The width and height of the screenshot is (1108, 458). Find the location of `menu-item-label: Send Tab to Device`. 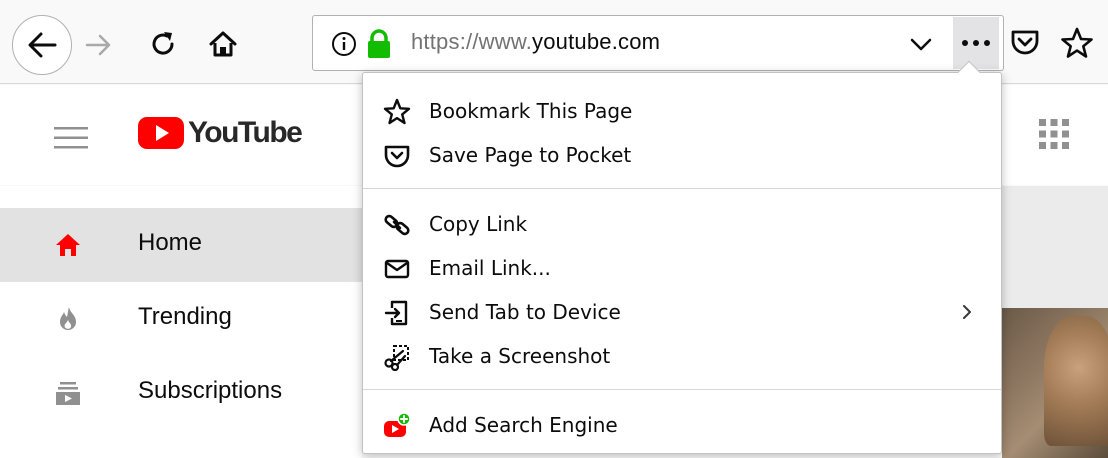

menu-item-label: Send Tab to Device is located at coordinates (525, 312).